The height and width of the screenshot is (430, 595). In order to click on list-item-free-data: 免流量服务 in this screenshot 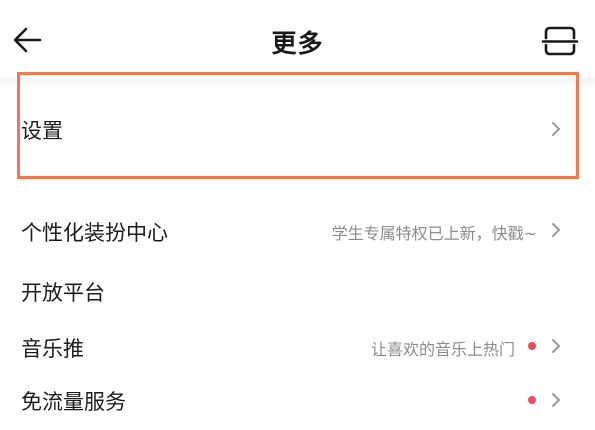, I will do `click(297, 402)`.